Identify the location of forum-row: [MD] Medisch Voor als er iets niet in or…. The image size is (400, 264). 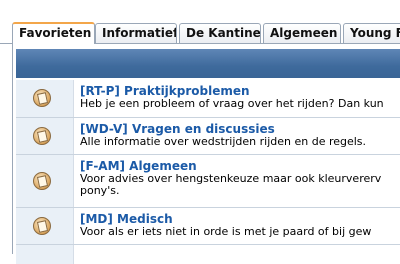
(208, 225).